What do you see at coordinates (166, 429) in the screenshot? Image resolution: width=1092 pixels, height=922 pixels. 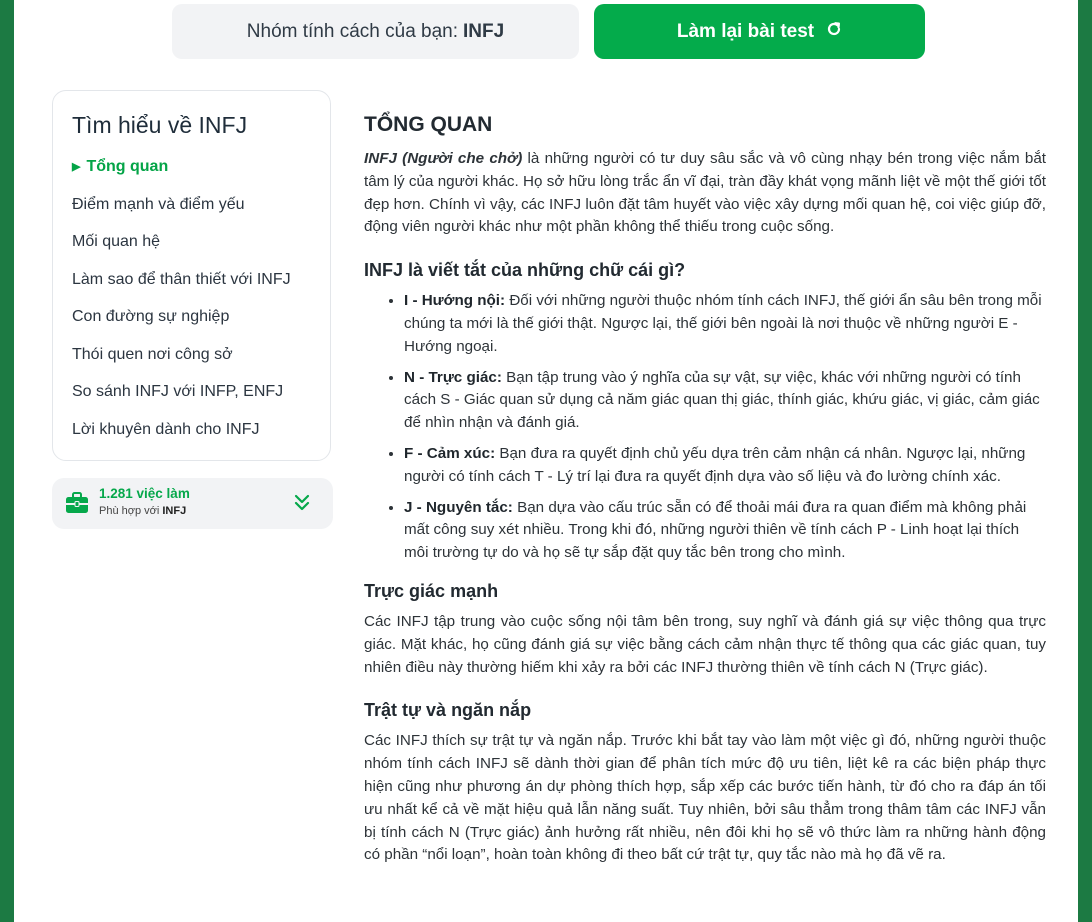 I see `sidebar-item-label: Lời khuyên dành cho INFJ` at bounding box center [166, 429].